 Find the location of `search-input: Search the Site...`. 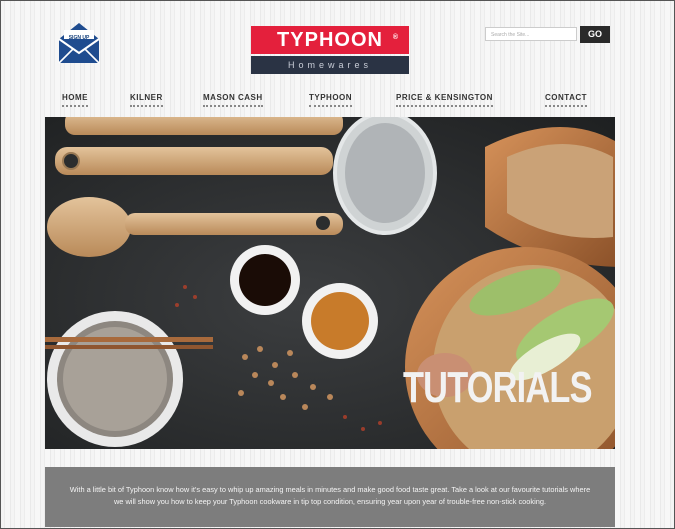

search-input: Search the Site... is located at coordinates (531, 34).